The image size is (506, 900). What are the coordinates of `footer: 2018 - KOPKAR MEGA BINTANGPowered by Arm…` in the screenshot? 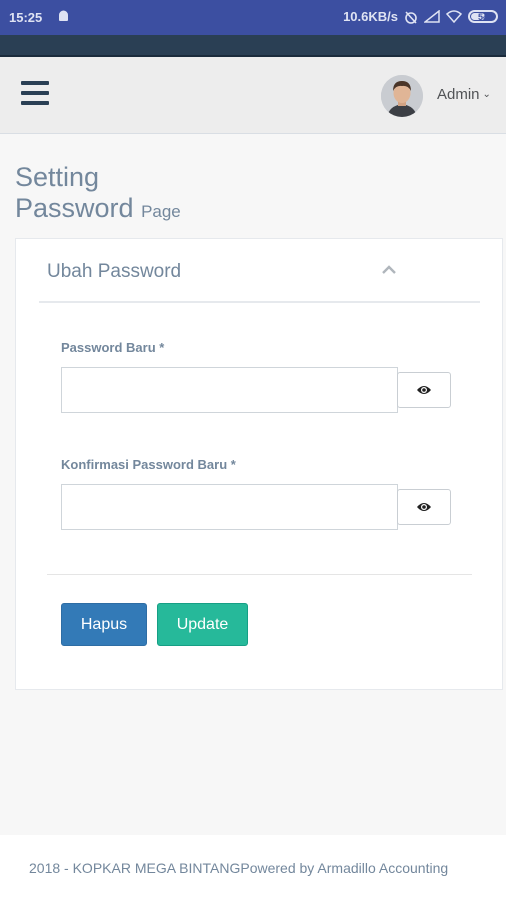 It's located at (253, 867).